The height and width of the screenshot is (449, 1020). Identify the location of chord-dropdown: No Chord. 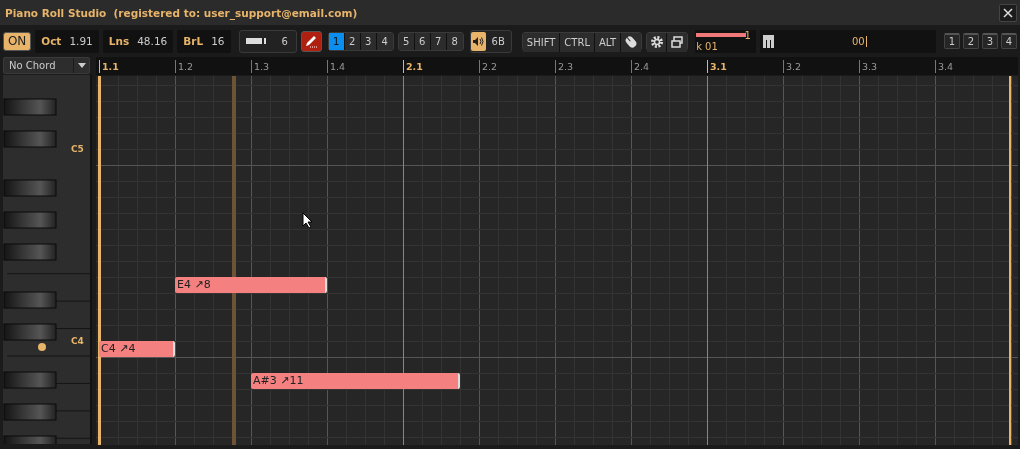
(46, 65).